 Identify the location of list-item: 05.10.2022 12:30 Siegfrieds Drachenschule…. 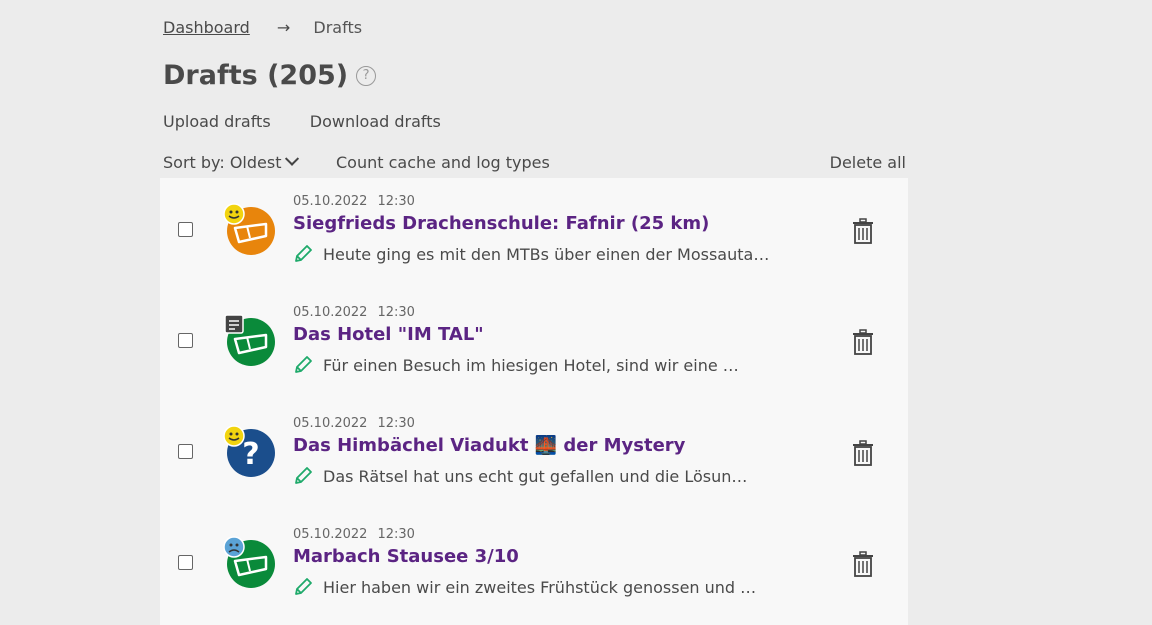
(534, 233).